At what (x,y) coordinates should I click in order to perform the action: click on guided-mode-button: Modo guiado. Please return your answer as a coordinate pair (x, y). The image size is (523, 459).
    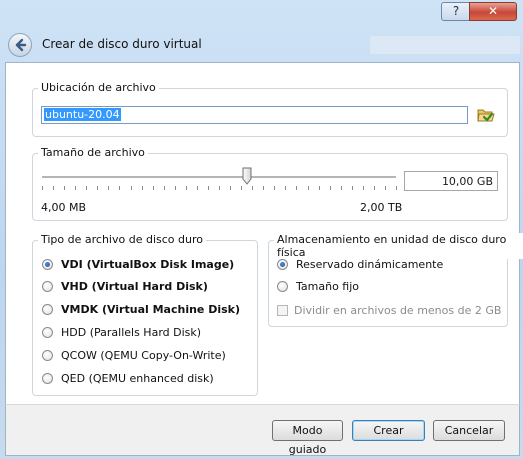
    Looking at the image, I should click on (307, 438).